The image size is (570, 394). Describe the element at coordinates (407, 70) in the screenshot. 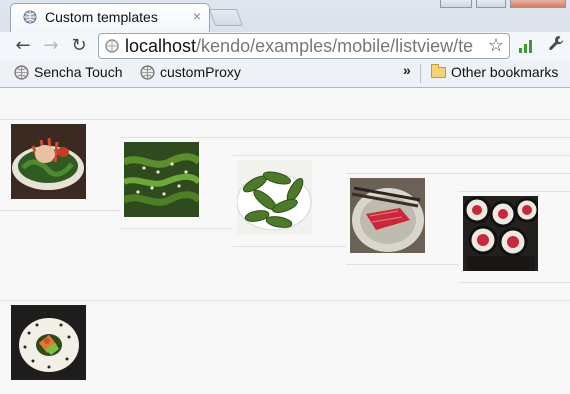

I see `more-bookmarks-chevron-icon: »` at that location.